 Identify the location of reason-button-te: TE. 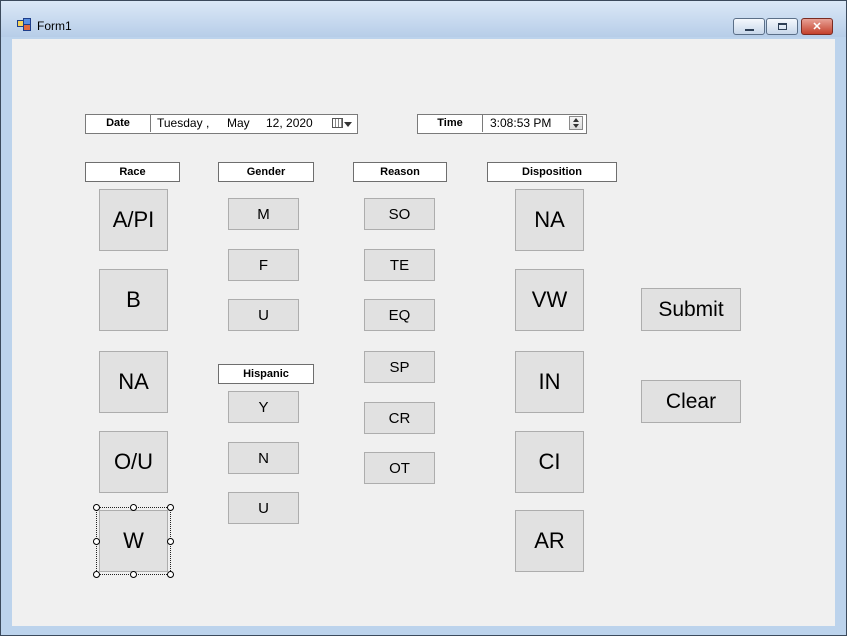
(399, 265).